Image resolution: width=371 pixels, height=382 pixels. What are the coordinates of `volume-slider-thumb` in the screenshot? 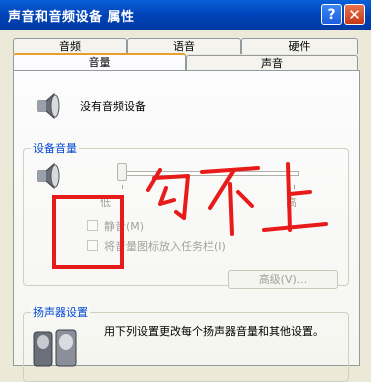 It's located at (122, 172).